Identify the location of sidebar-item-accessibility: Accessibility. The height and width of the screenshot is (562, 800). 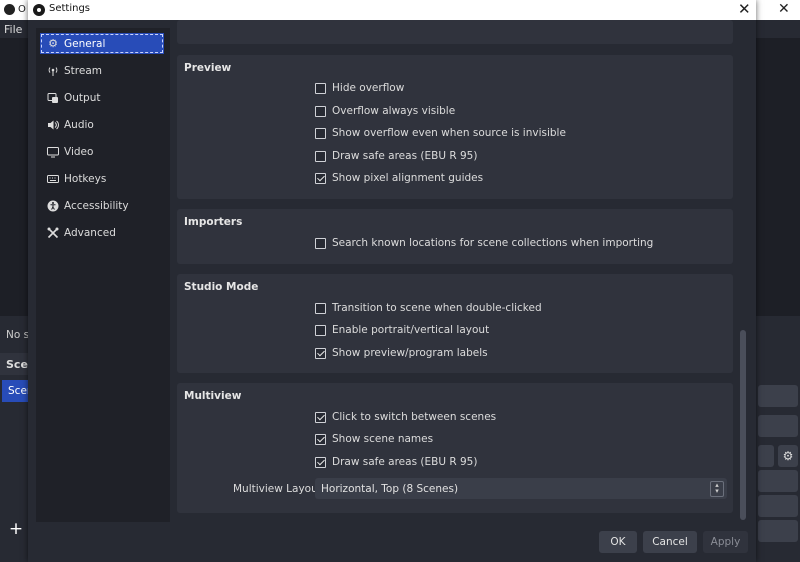
(102, 205).